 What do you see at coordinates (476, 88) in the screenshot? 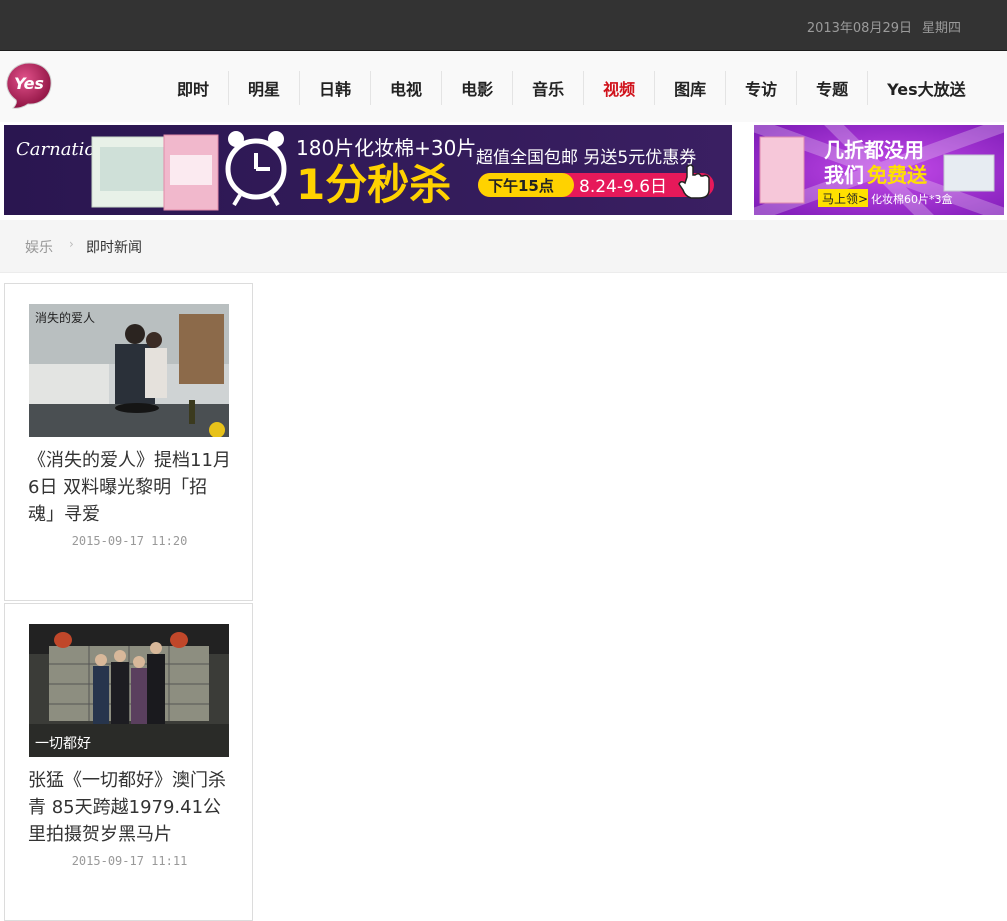
I see `nav-item-dianying: 电影` at bounding box center [476, 88].